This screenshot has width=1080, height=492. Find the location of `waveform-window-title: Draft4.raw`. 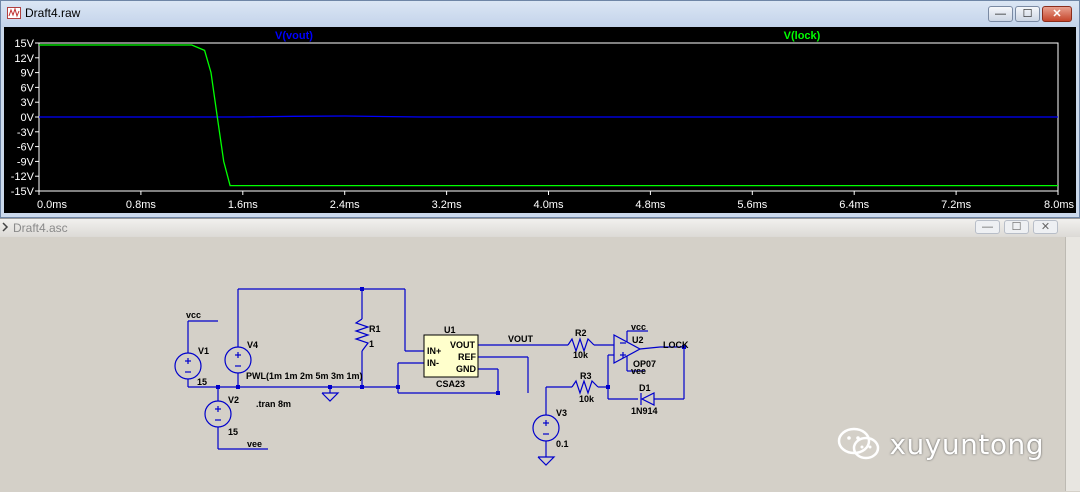

waveform-window-title: Draft4.raw is located at coordinates (53, 13).